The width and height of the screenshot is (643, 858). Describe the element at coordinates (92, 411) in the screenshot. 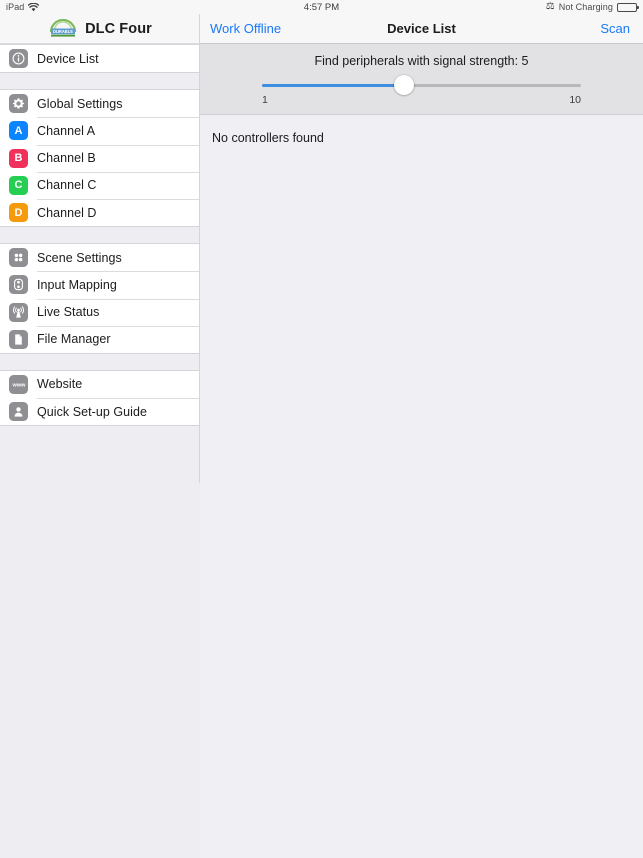

I see `sidebar-item-label: Quick Set-up Guide` at that location.